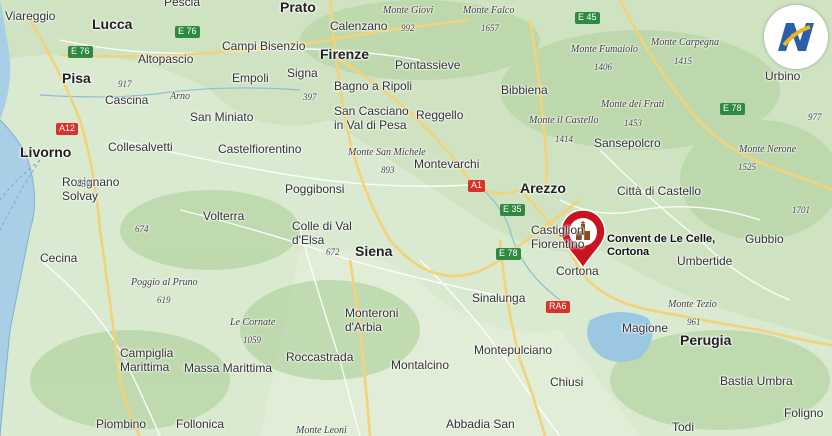  Describe the element at coordinates (420, 365) in the screenshot. I see `place-montalcino: Montalcino` at that location.